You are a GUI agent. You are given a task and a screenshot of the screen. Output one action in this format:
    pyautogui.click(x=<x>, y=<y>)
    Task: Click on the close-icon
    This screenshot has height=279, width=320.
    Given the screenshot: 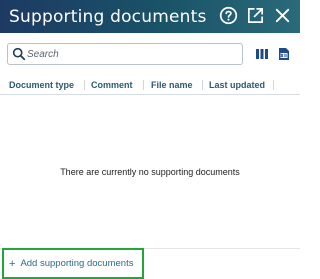 What is the action you would take?
    pyautogui.click(x=282, y=15)
    